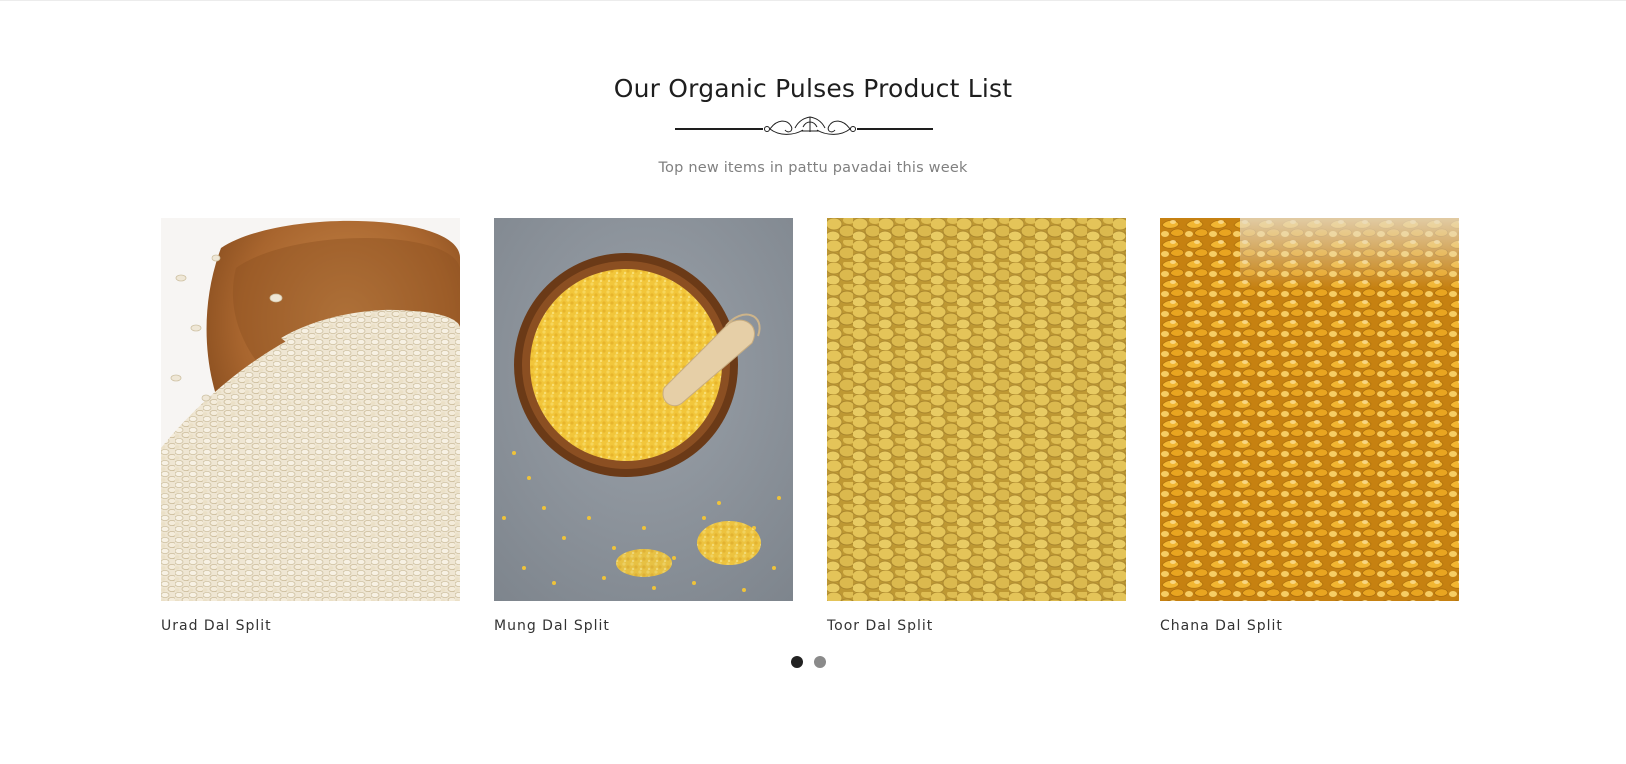 The image size is (1626, 764). Describe the element at coordinates (813, 88) in the screenshot. I see `section-title: Our Organic Pulses Product List` at that location.